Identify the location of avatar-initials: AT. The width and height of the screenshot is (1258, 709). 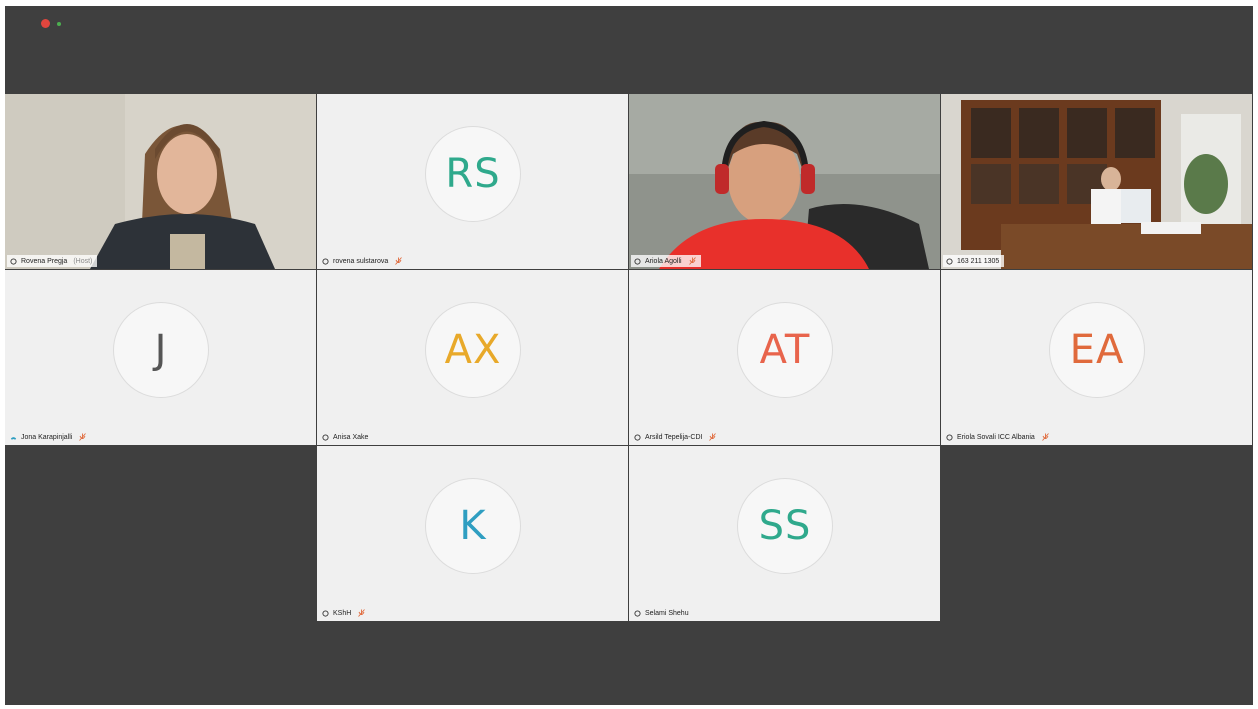
(785, 350).